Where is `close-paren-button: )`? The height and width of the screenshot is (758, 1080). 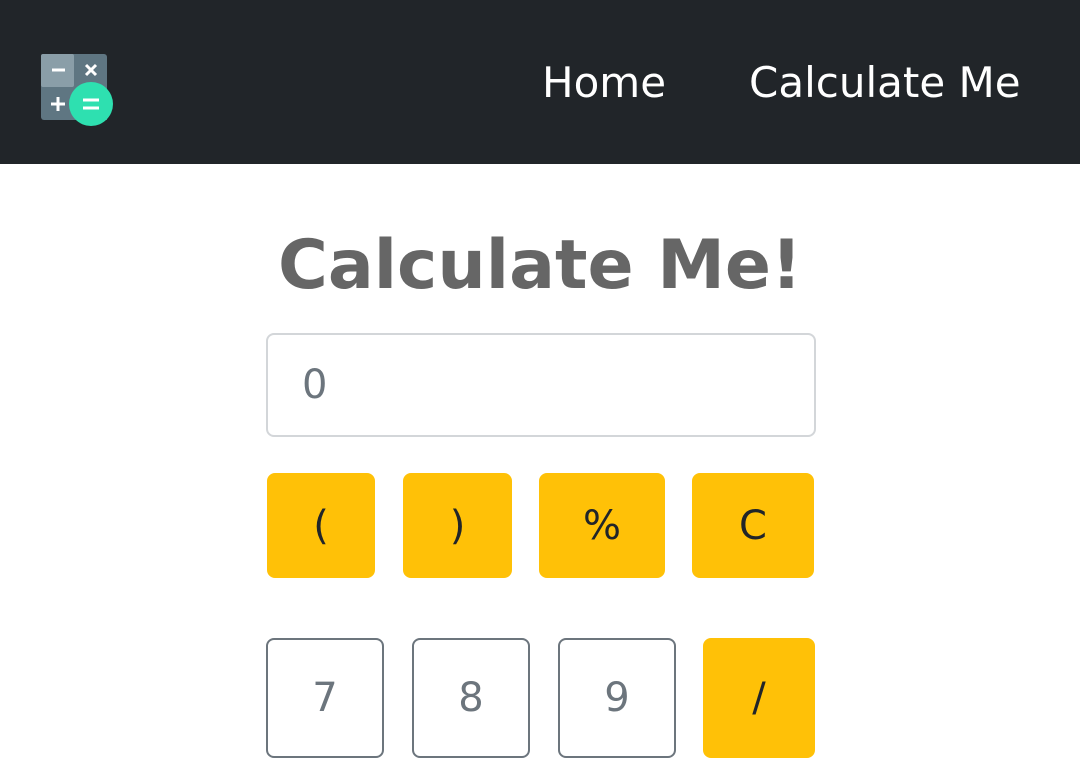 close-paren-button: ) is located at coordinates (457, 525).